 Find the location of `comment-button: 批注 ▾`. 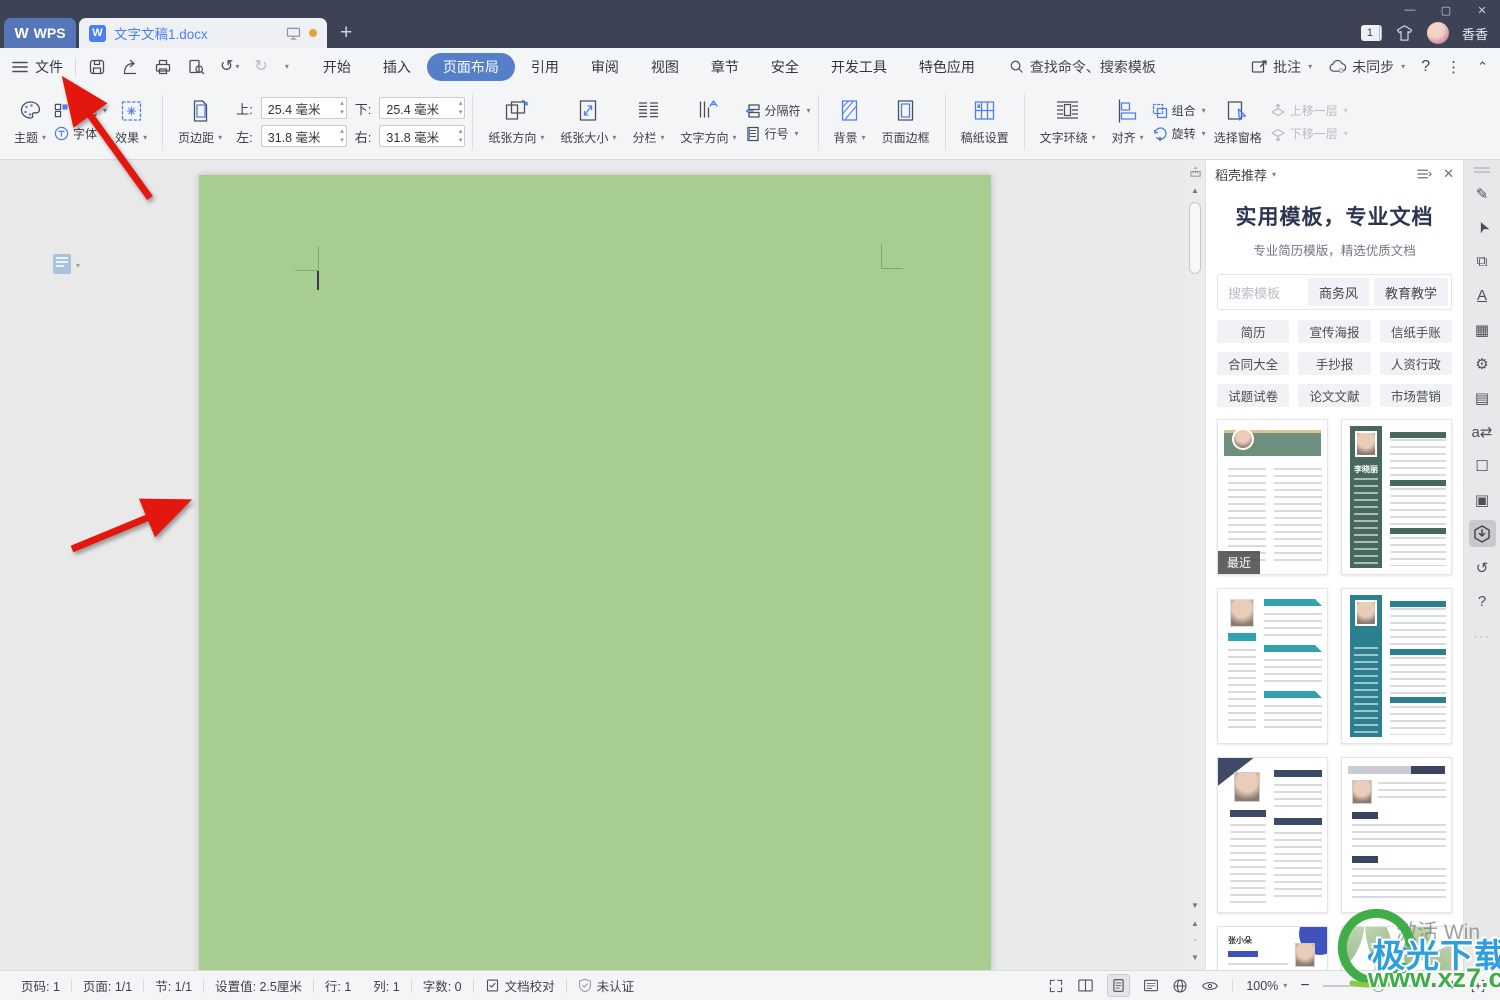

comment-button: 批注 ▾ is located at coordinates (1281, 67).